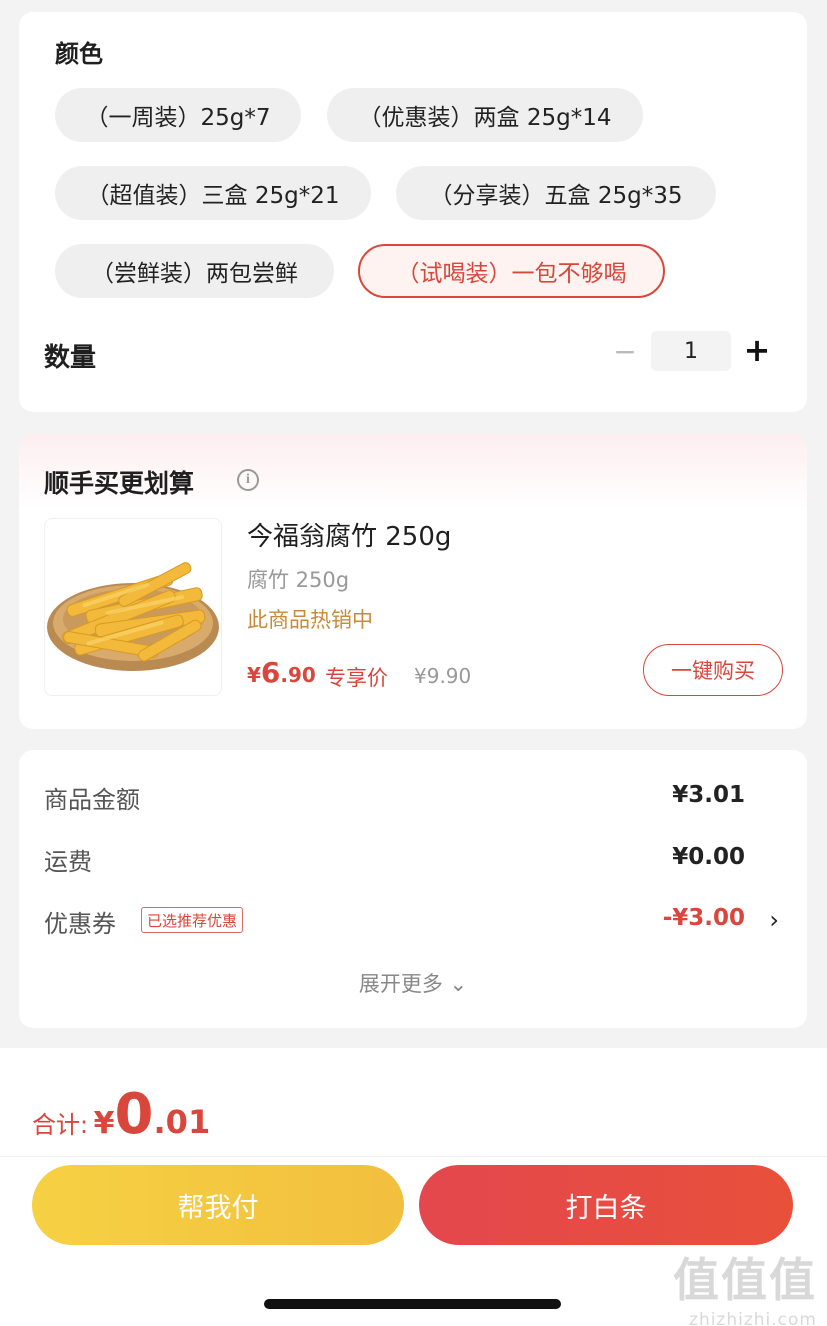  What do you see at coordinates (708, 795) in the screenshot?
I see `goods-amount-value: ¥3.01` at bounding box center [708, 795].